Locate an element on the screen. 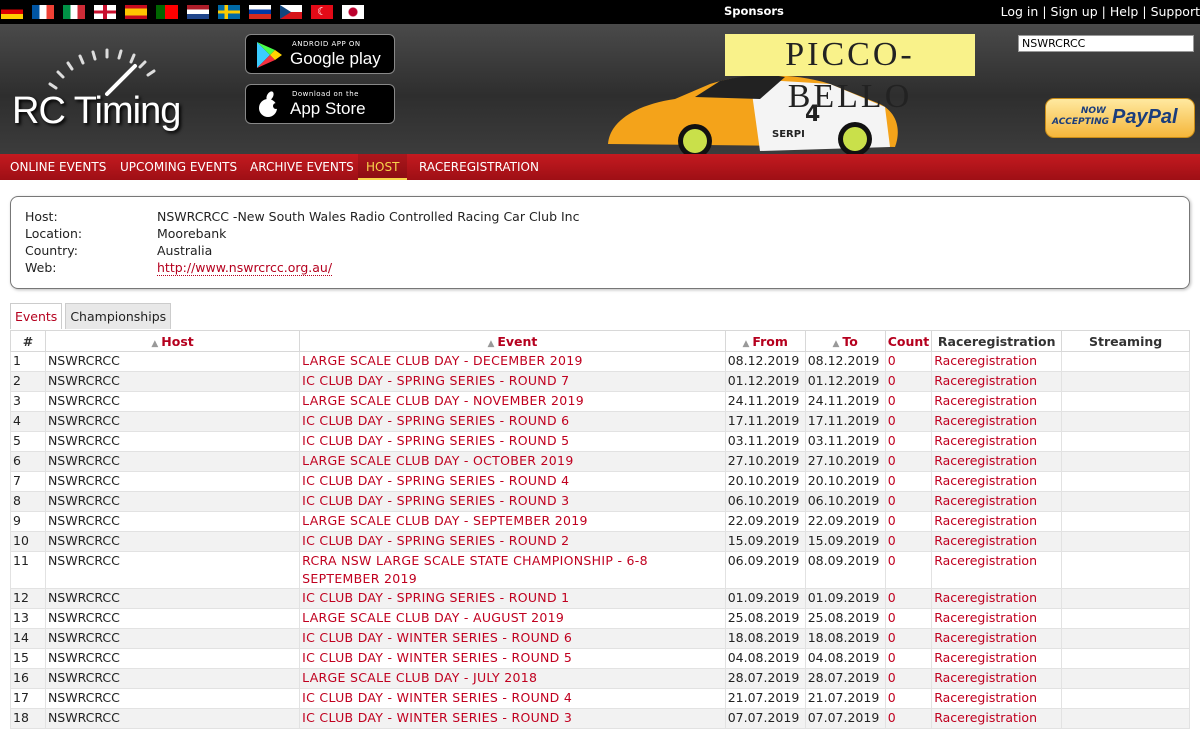 The image size is (1200, 729). col-header-from: ▲ From is located at coordinates (765, 341).